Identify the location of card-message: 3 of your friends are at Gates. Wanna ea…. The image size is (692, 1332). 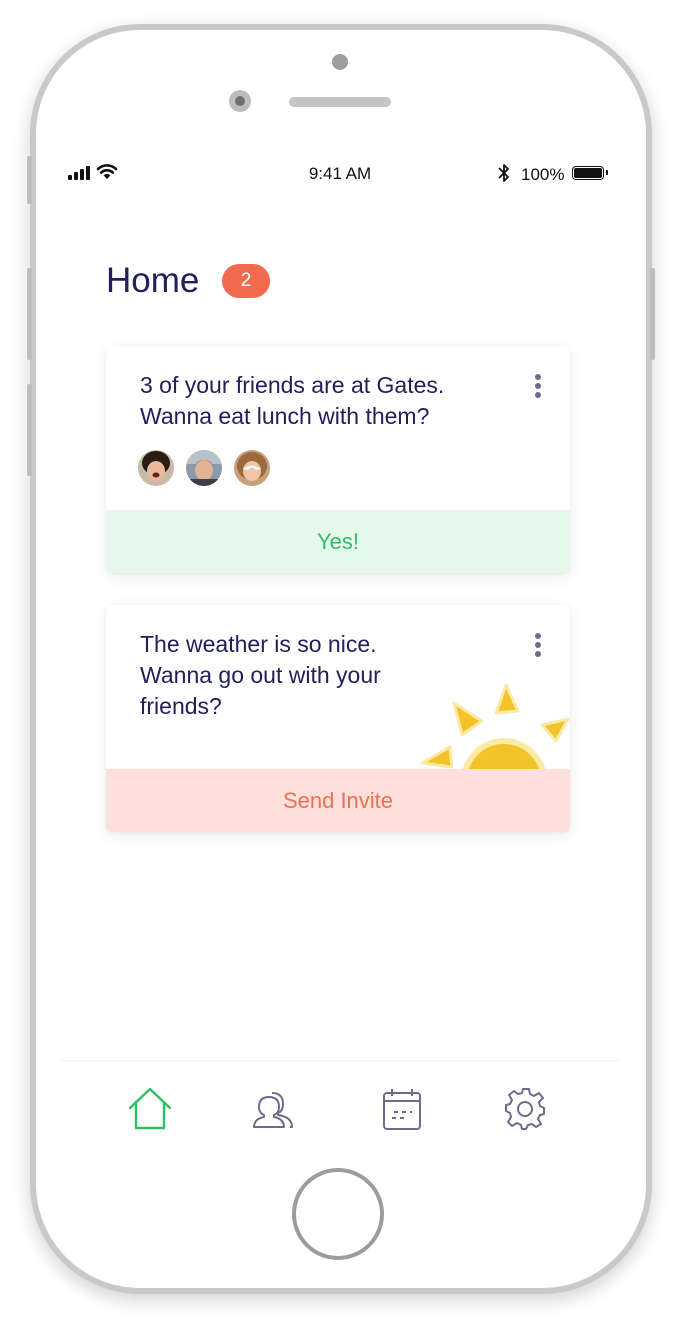
(292, 400).